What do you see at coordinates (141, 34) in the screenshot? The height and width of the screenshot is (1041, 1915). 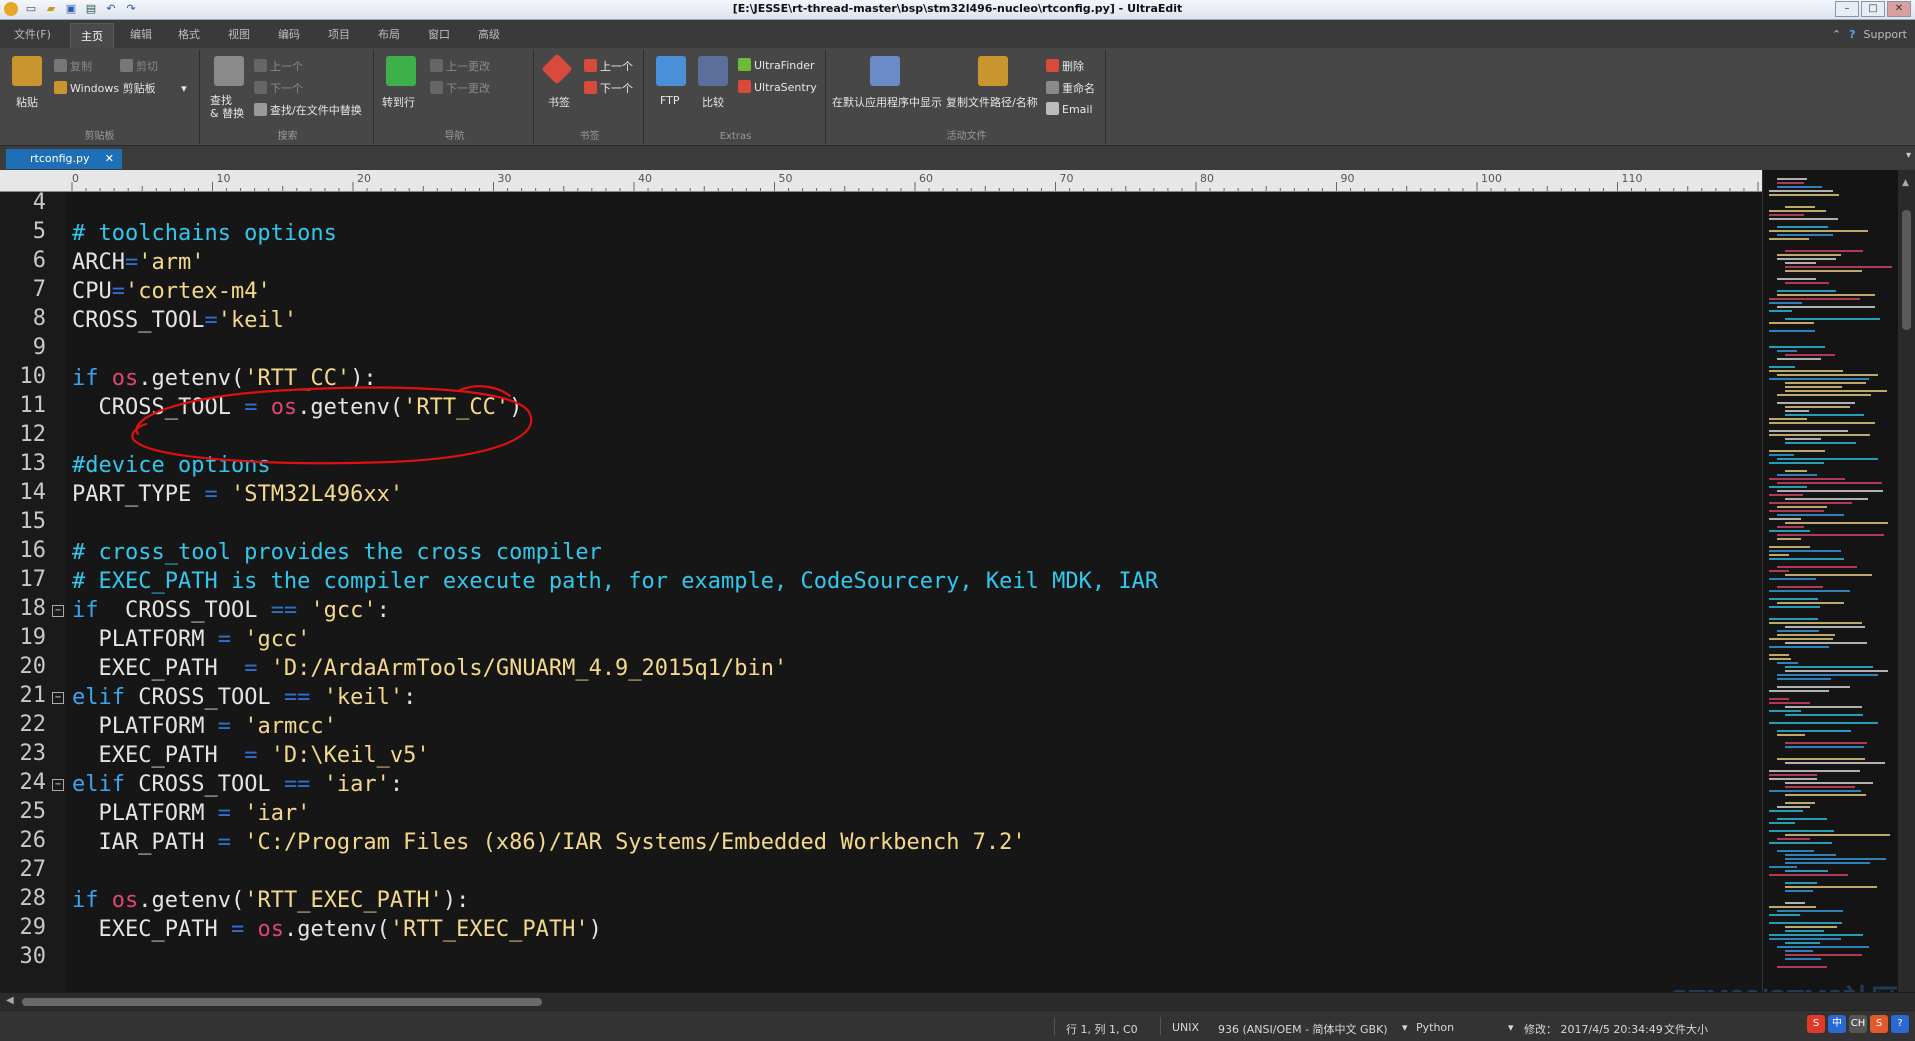 I see `tab-edit: 编辑` at bounding box center [141, 34].